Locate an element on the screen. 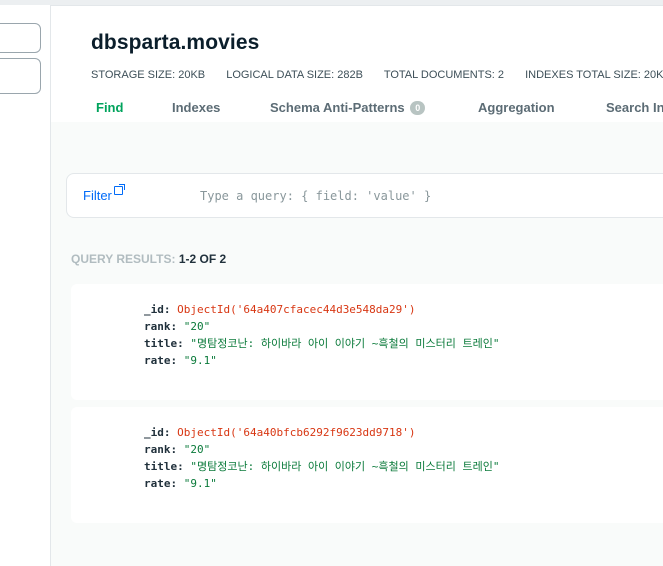 This screenshot has width=663, height=566. stat-label: INDEXES TOTAL SIZE: is located at coordinates (583, 75).